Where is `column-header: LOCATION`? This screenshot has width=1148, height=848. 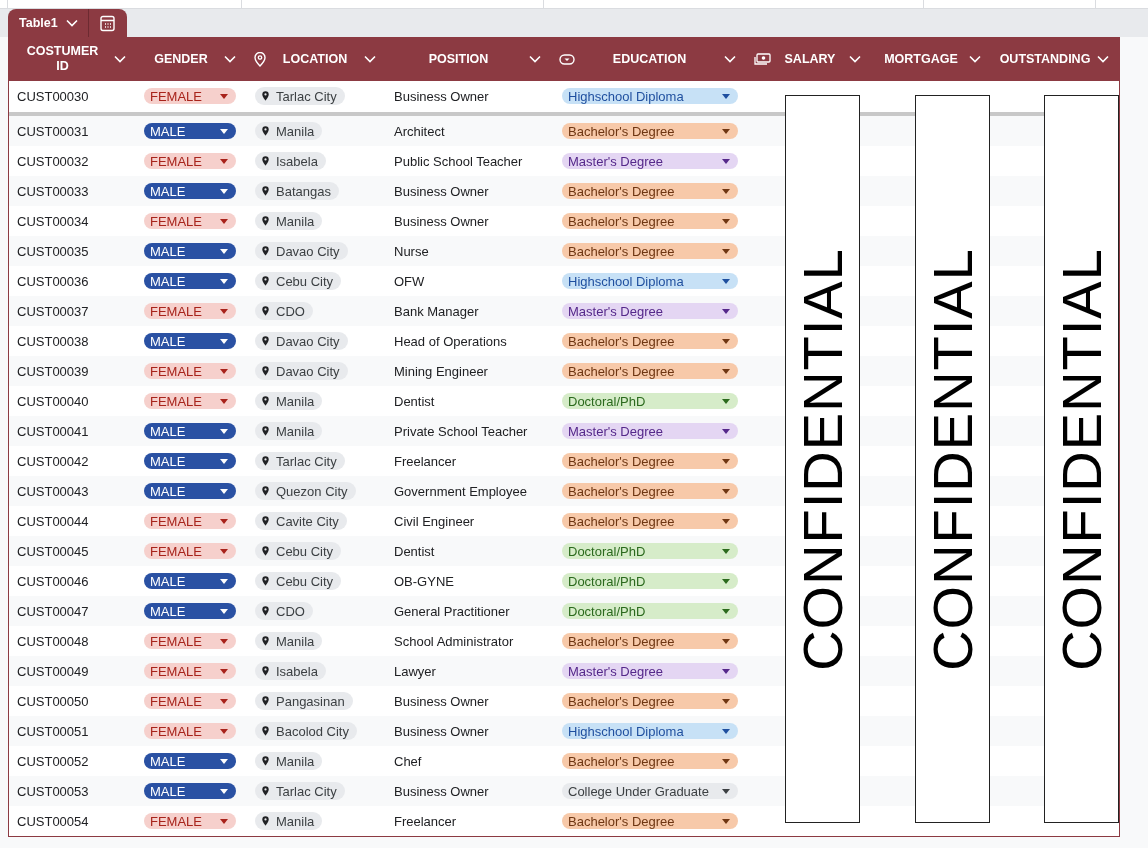 column-header: LOCATION is located at coordinates (315, 59).